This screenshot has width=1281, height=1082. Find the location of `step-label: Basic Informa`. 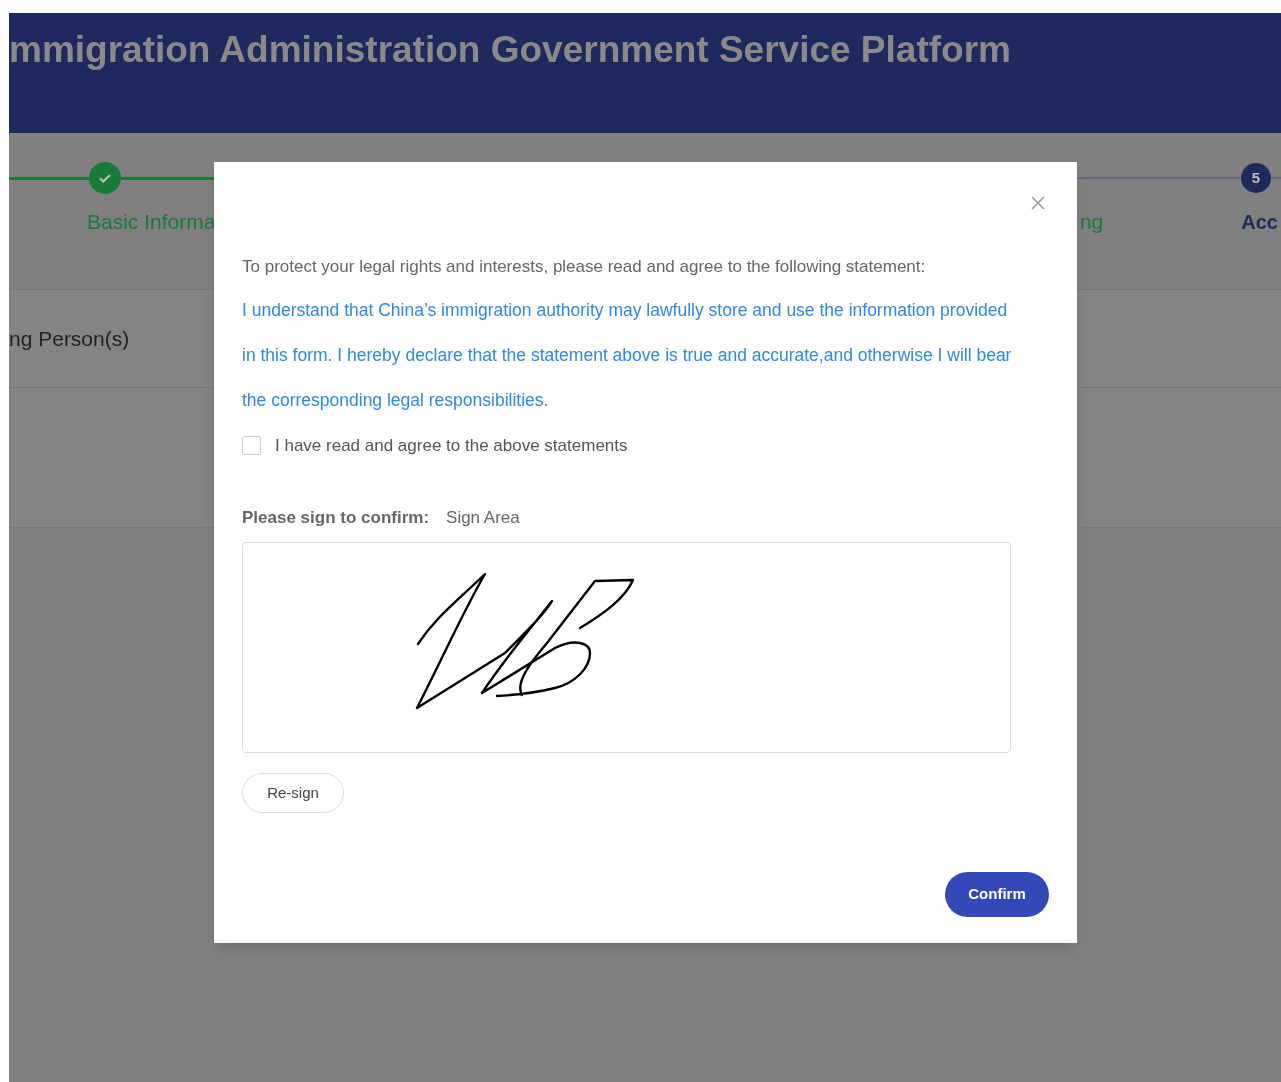

step-label: Basic Informa is located at coordinates (151, 222).